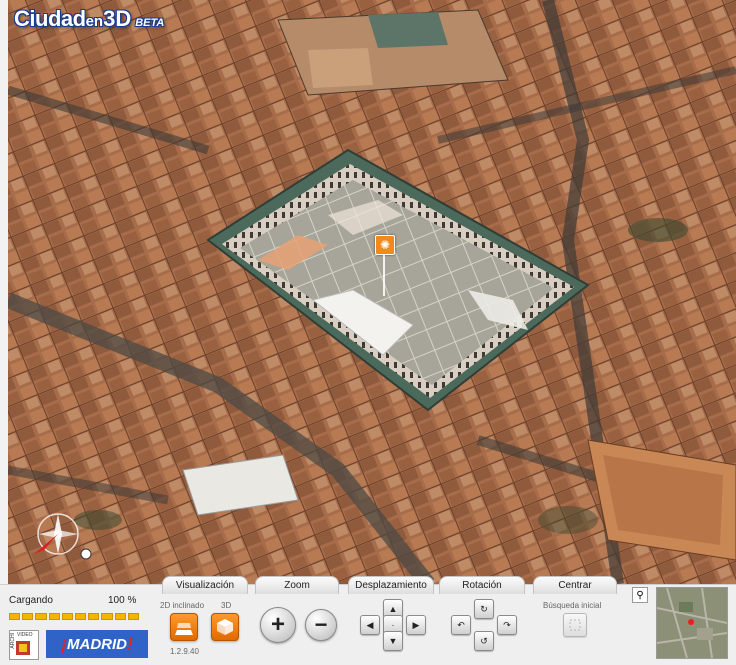 Image resolution: width=736 pixels, height=665 pixels. Describe the element at coordinates (297, 585) in the screenshot. I see `tab-zoom: Zoom` at that location.